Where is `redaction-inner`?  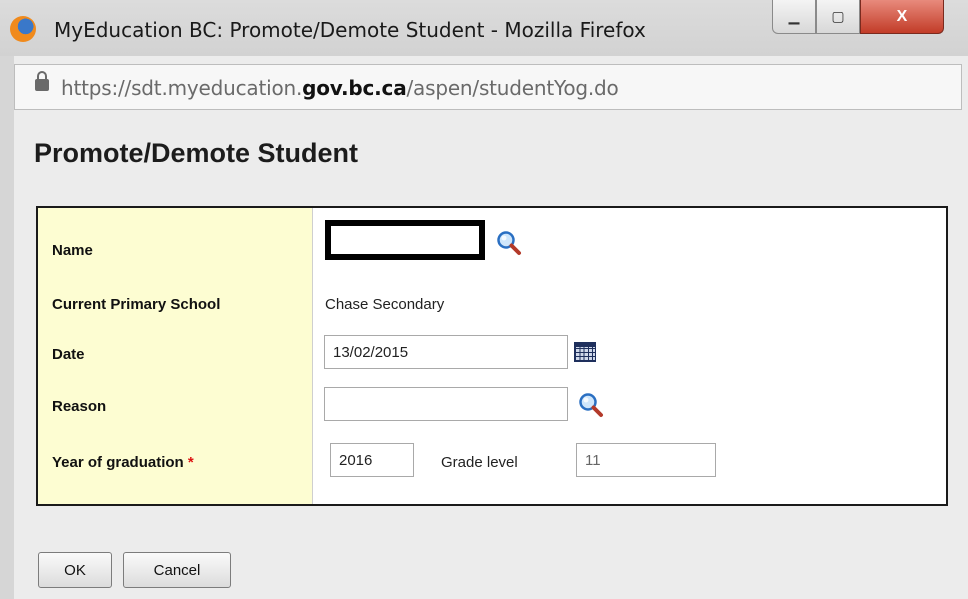 redaction-inner is located at coordinates (405, 240).